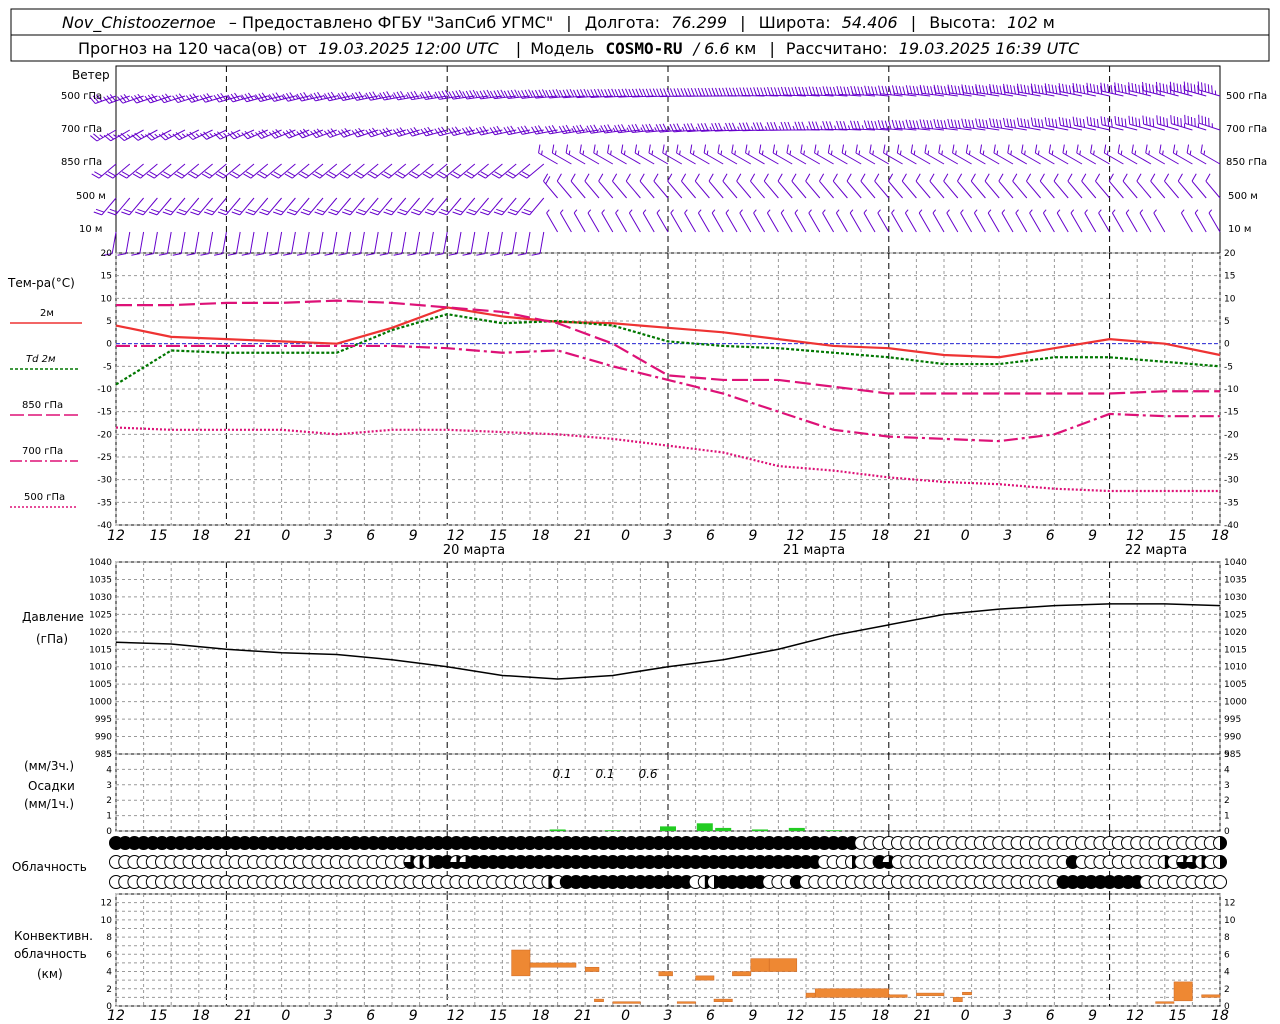  What do you see at coordinates (51, 786) in the screenshot?
I see `precip-title: Осадки` at bounding box center [51, 786].